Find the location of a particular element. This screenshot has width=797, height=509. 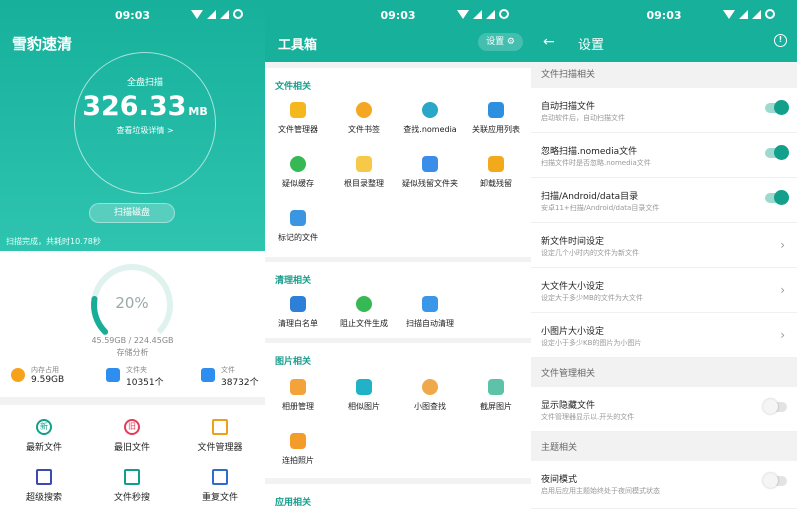

folder-open-icon is located at coordinates (220, 427).